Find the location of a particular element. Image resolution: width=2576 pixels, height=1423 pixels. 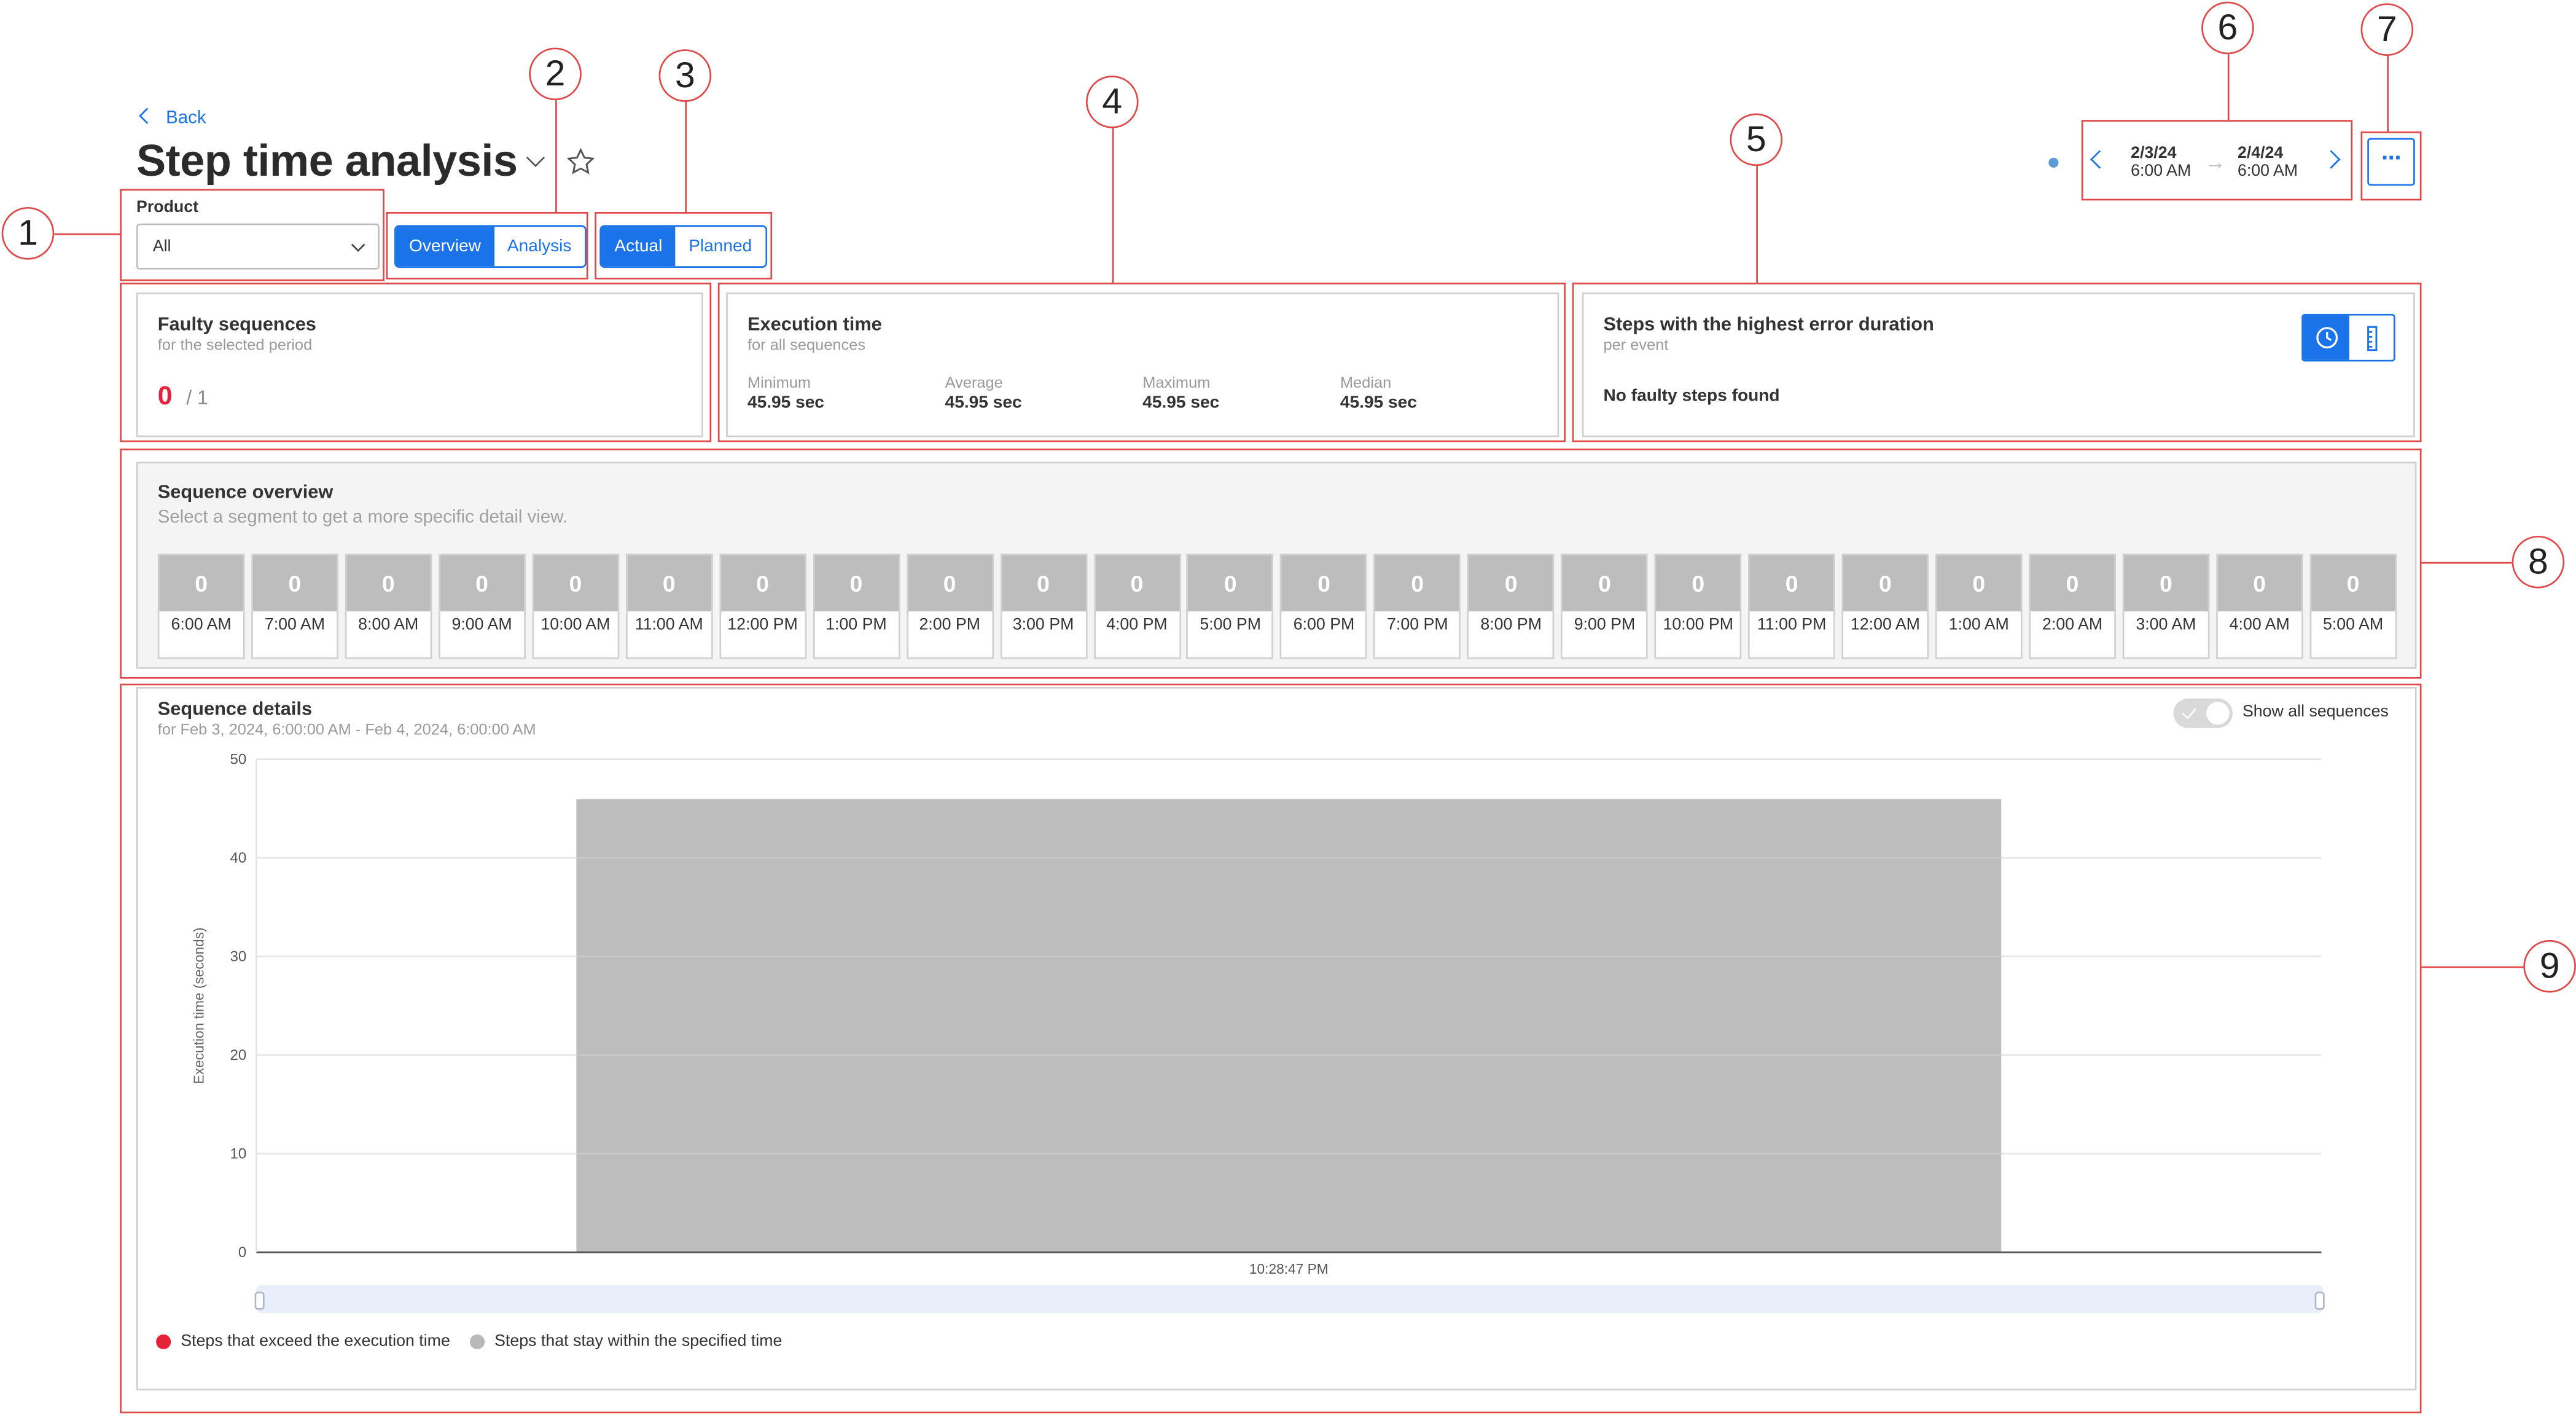

annotation-box-faulty is located at coordinates (416, 362).